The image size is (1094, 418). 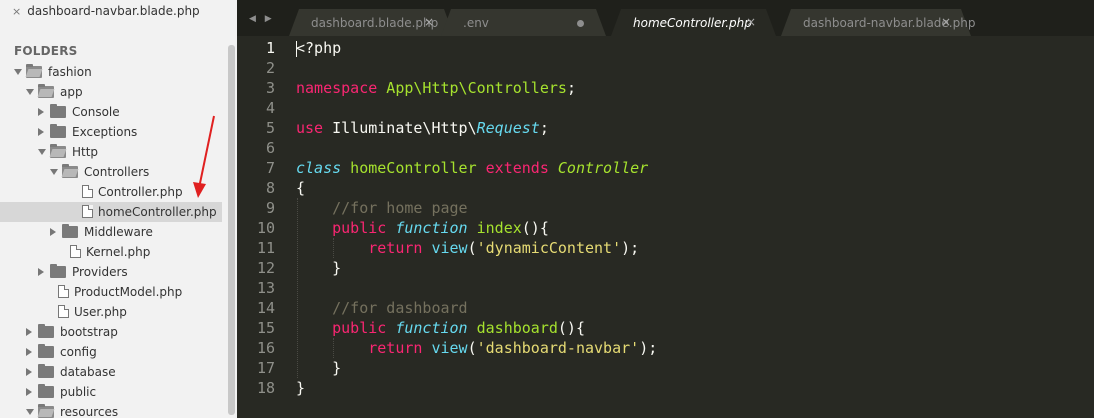 I want to click on tree-folder: fashion, so click(x=111, y=72).